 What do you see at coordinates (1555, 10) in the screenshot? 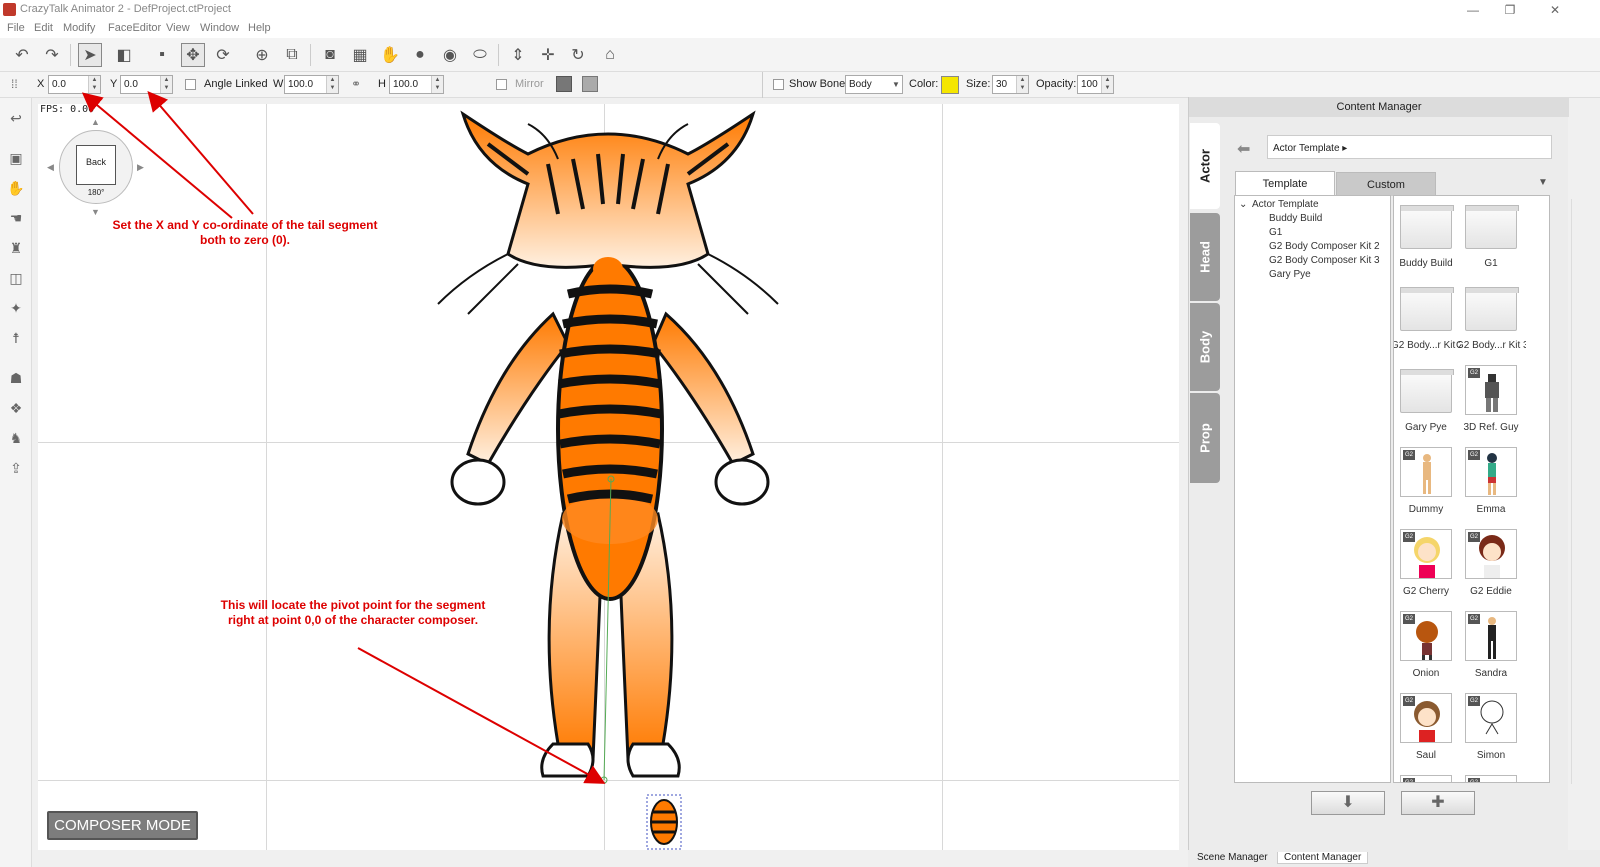
I see `close-button: ✕` at bounding box center [1555, 10].